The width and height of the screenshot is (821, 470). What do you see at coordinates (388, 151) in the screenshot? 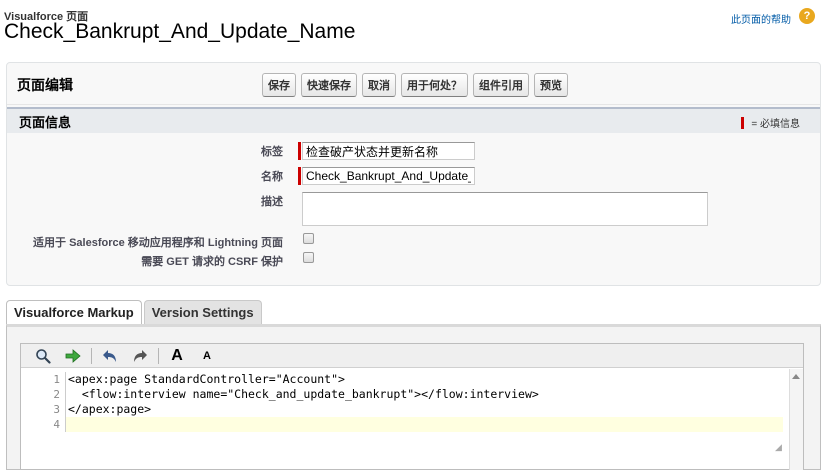
I see `label-field` at bounding box center [388, 151].